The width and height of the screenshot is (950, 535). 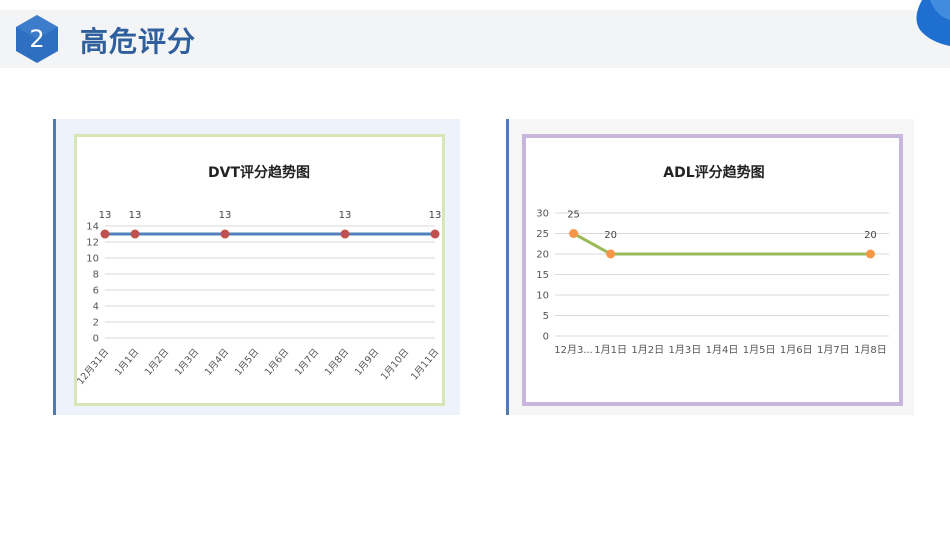 I want to click on page-title: 高危评分, so click(x=138, y=41).